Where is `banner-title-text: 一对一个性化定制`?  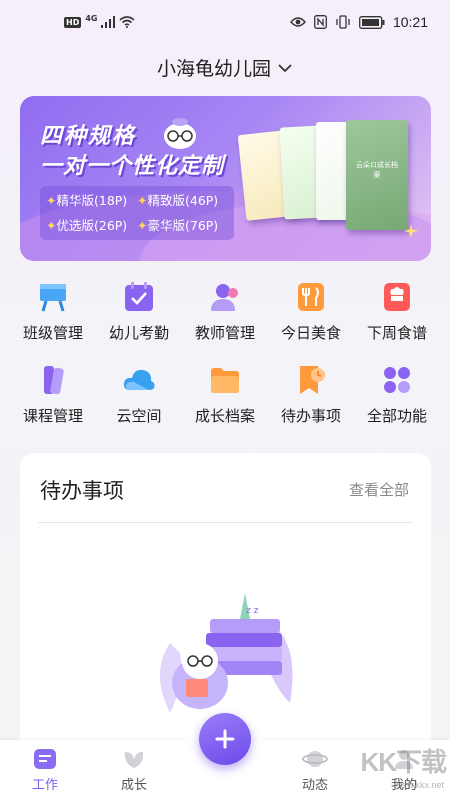 banner-title-text: 一对一个性化定制 is located at coordinates (132, 166).